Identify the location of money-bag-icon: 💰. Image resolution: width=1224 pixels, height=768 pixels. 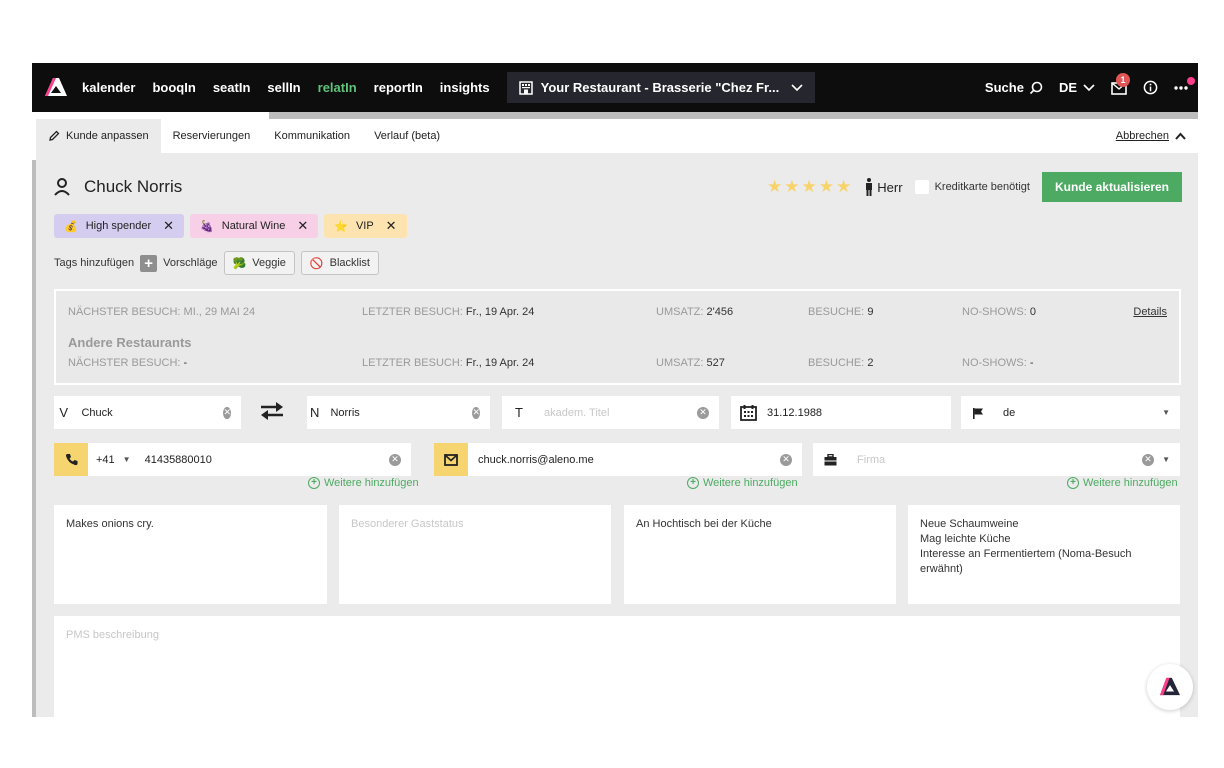
(71, 226).